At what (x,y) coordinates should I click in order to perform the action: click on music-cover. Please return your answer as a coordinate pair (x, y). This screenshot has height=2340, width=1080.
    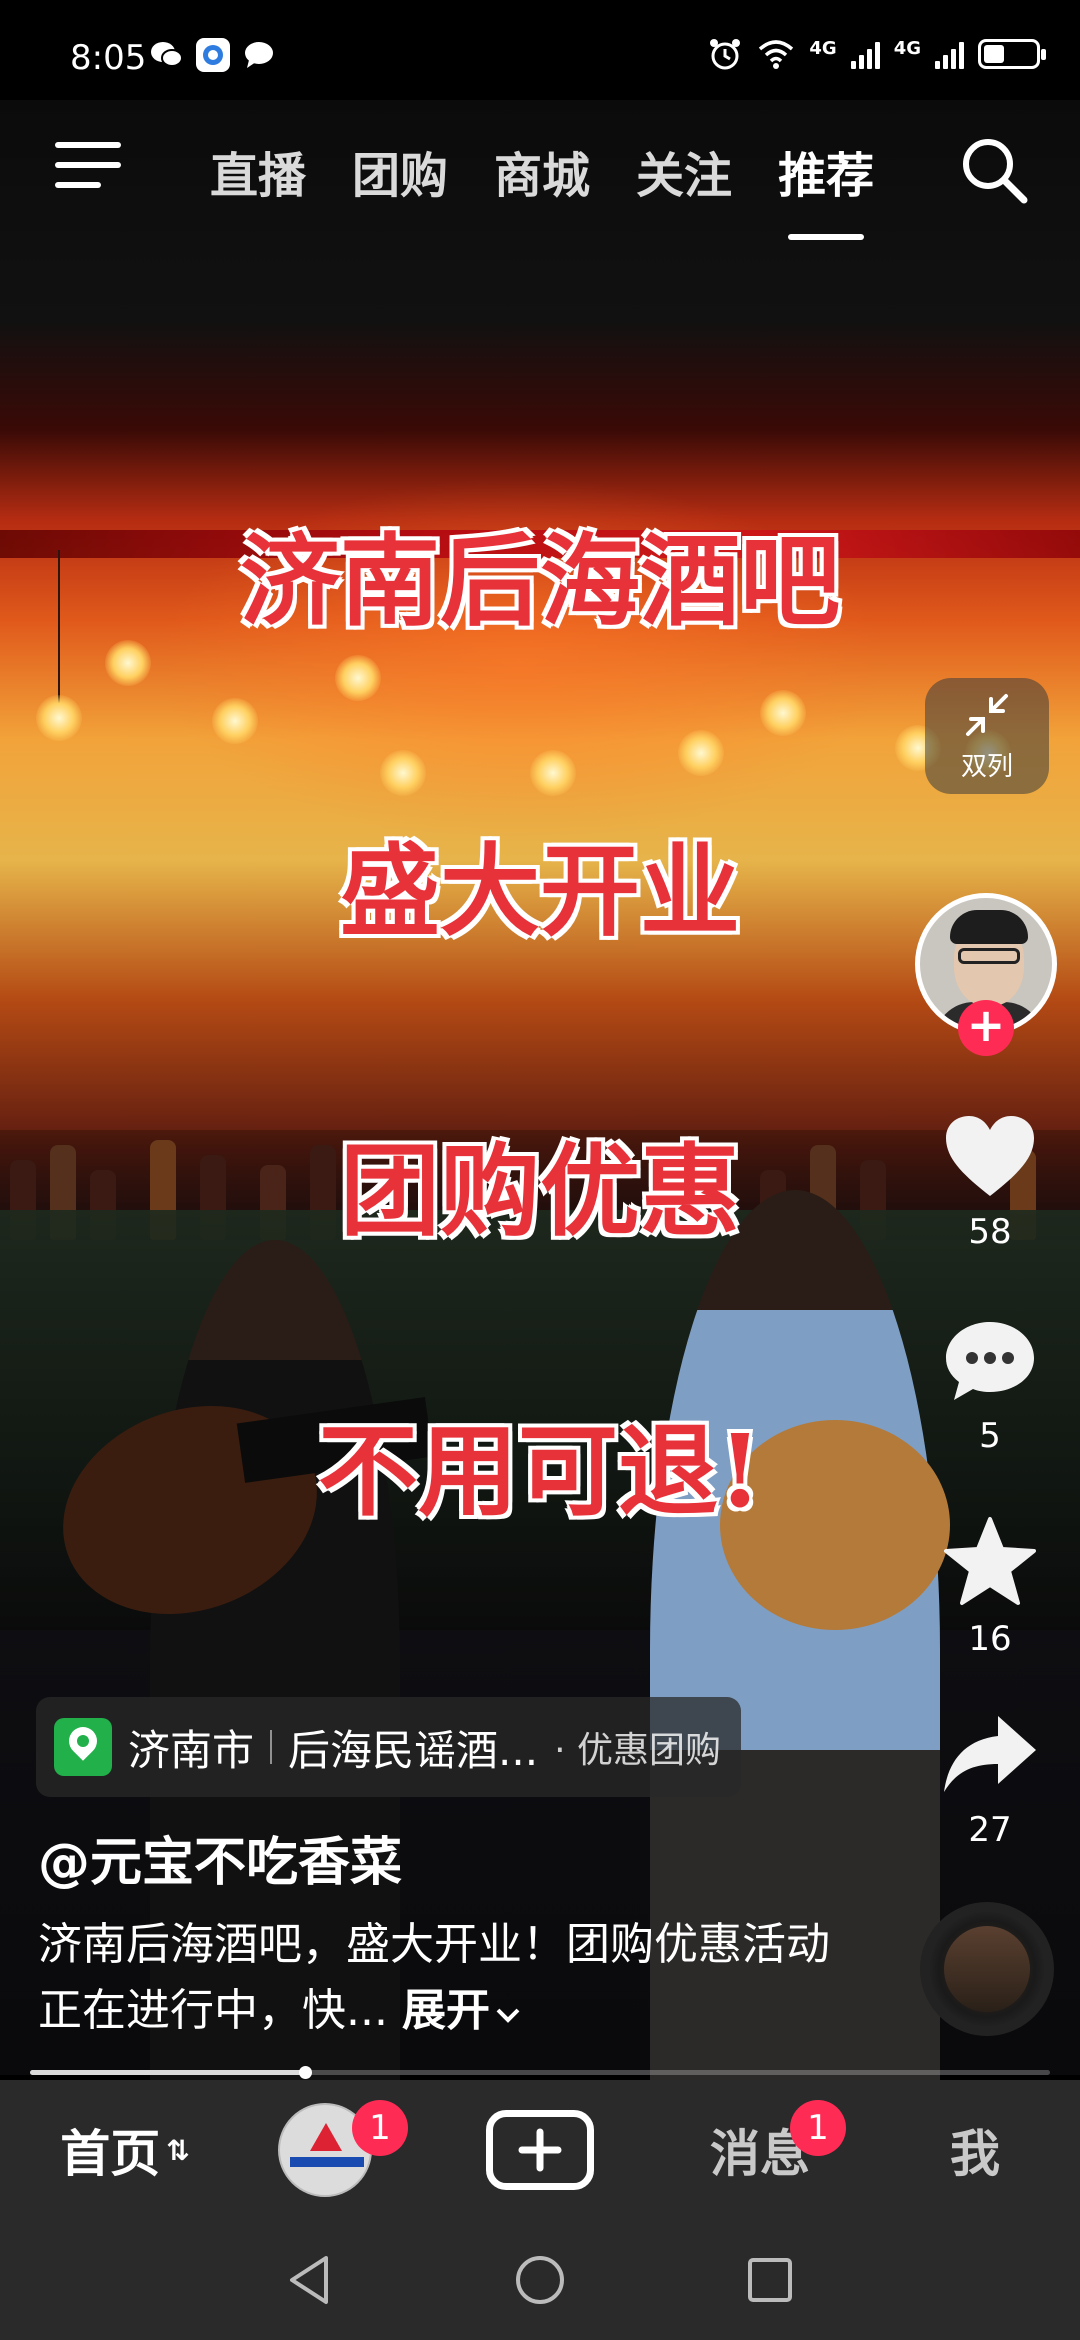
    Looking at the image, I should click on (987, 1969).